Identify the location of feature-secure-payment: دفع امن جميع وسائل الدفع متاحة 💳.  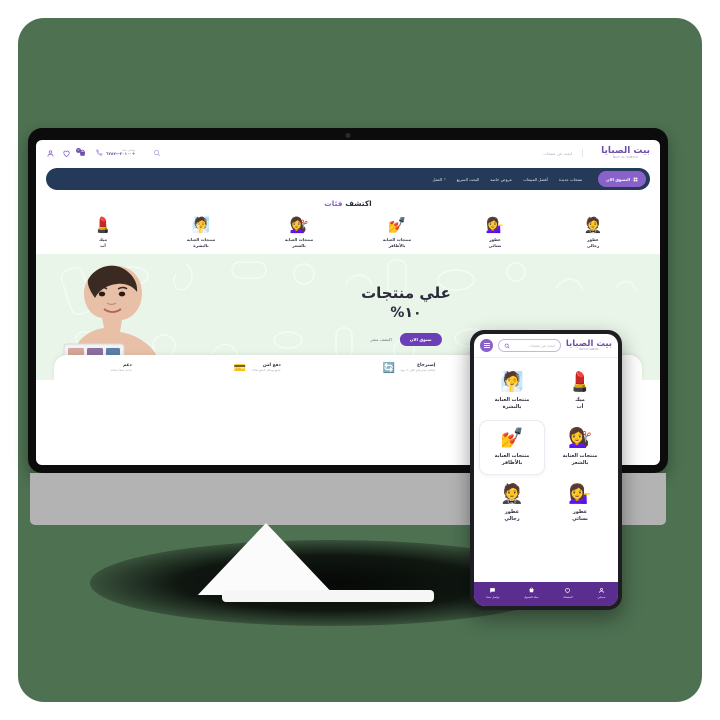
(257, 368).